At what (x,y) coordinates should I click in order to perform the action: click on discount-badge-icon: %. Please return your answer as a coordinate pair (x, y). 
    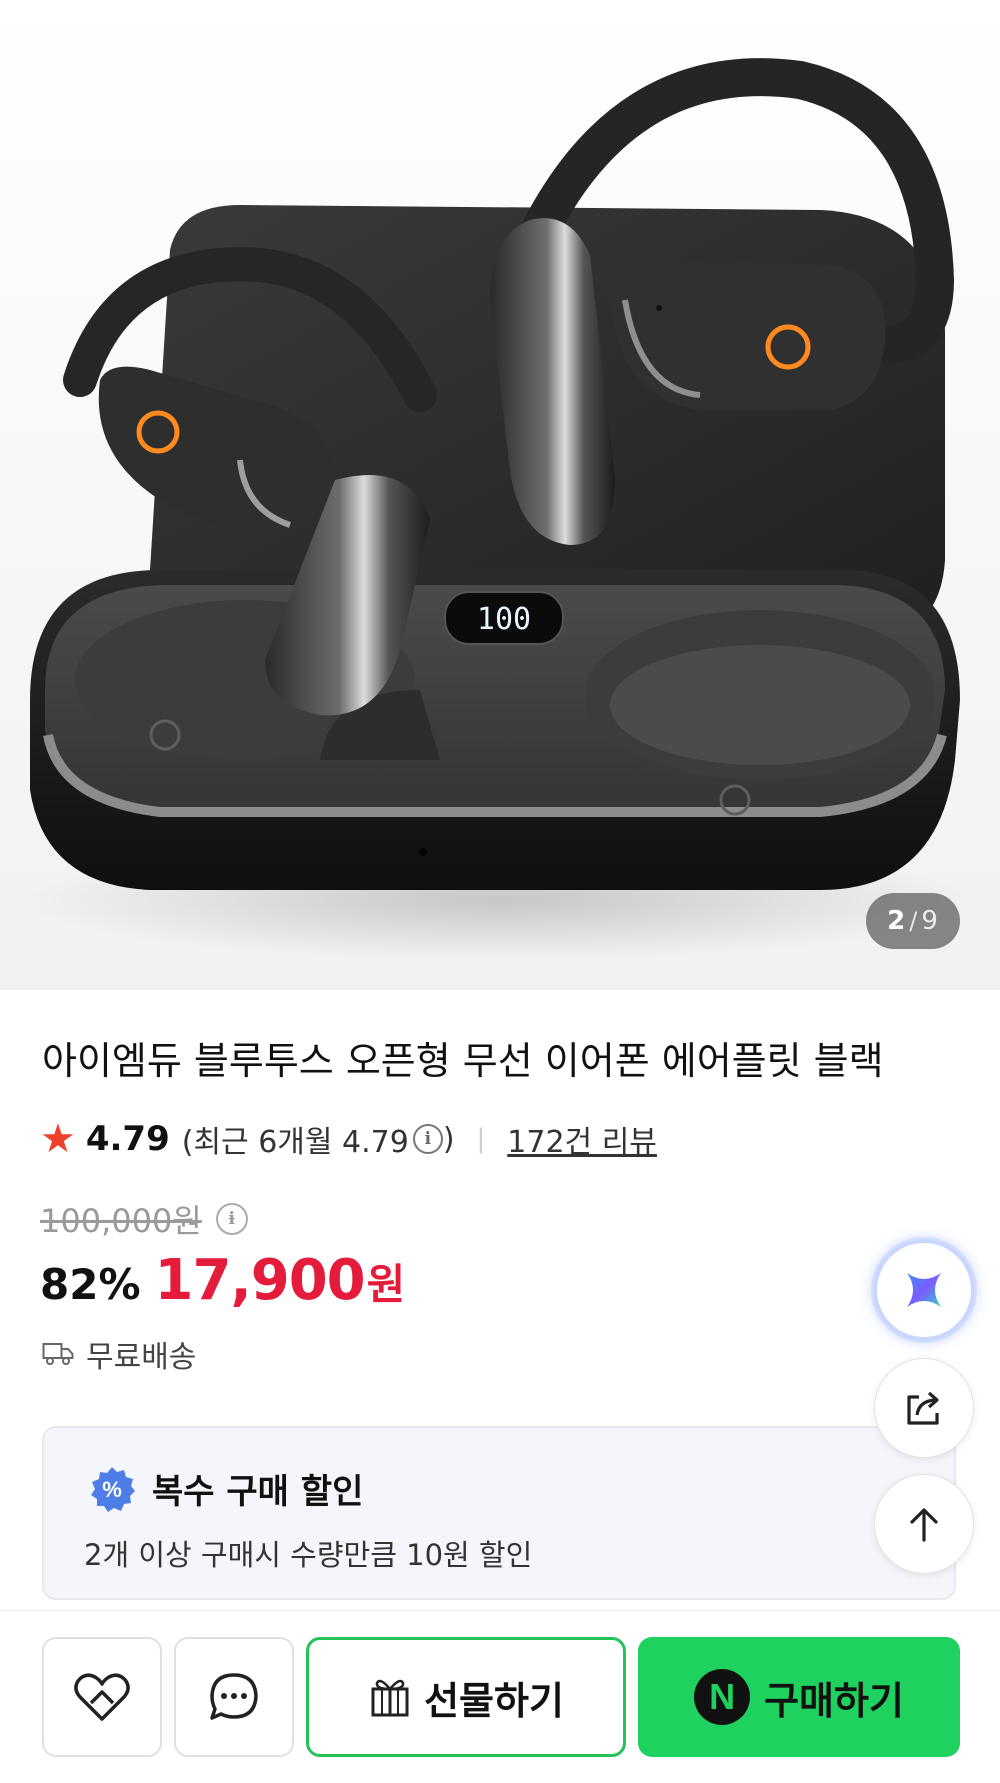
    Looking at the image, I should click on (113, 1489).